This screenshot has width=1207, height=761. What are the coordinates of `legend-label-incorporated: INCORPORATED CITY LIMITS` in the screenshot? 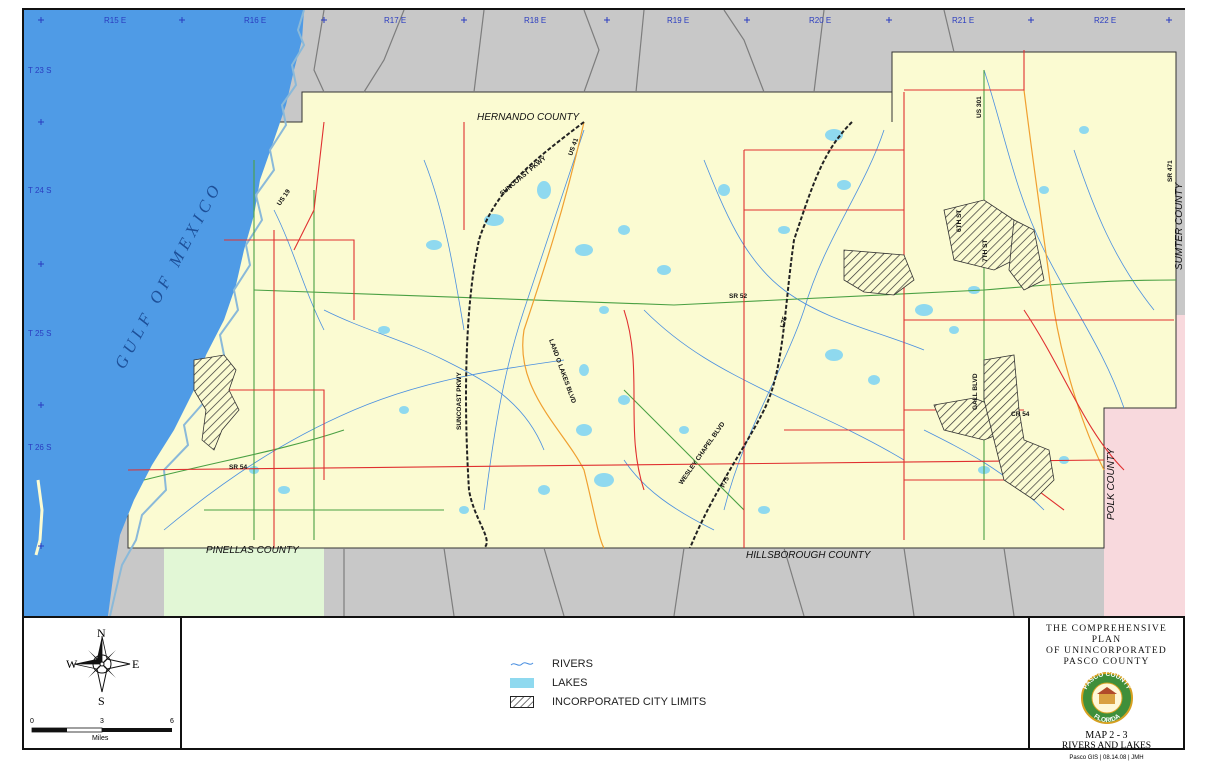 It's located at (629, 702).